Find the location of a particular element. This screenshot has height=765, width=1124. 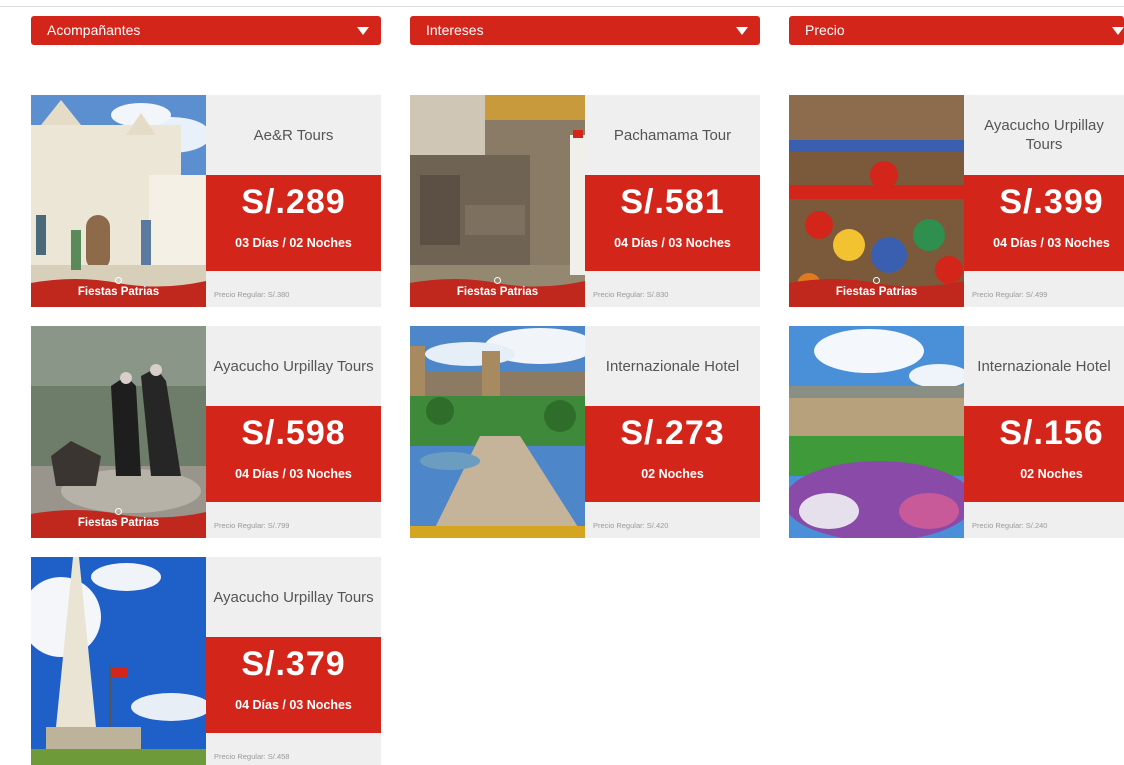

tour-price: S/.399 is located at coordinates (1051, 202).